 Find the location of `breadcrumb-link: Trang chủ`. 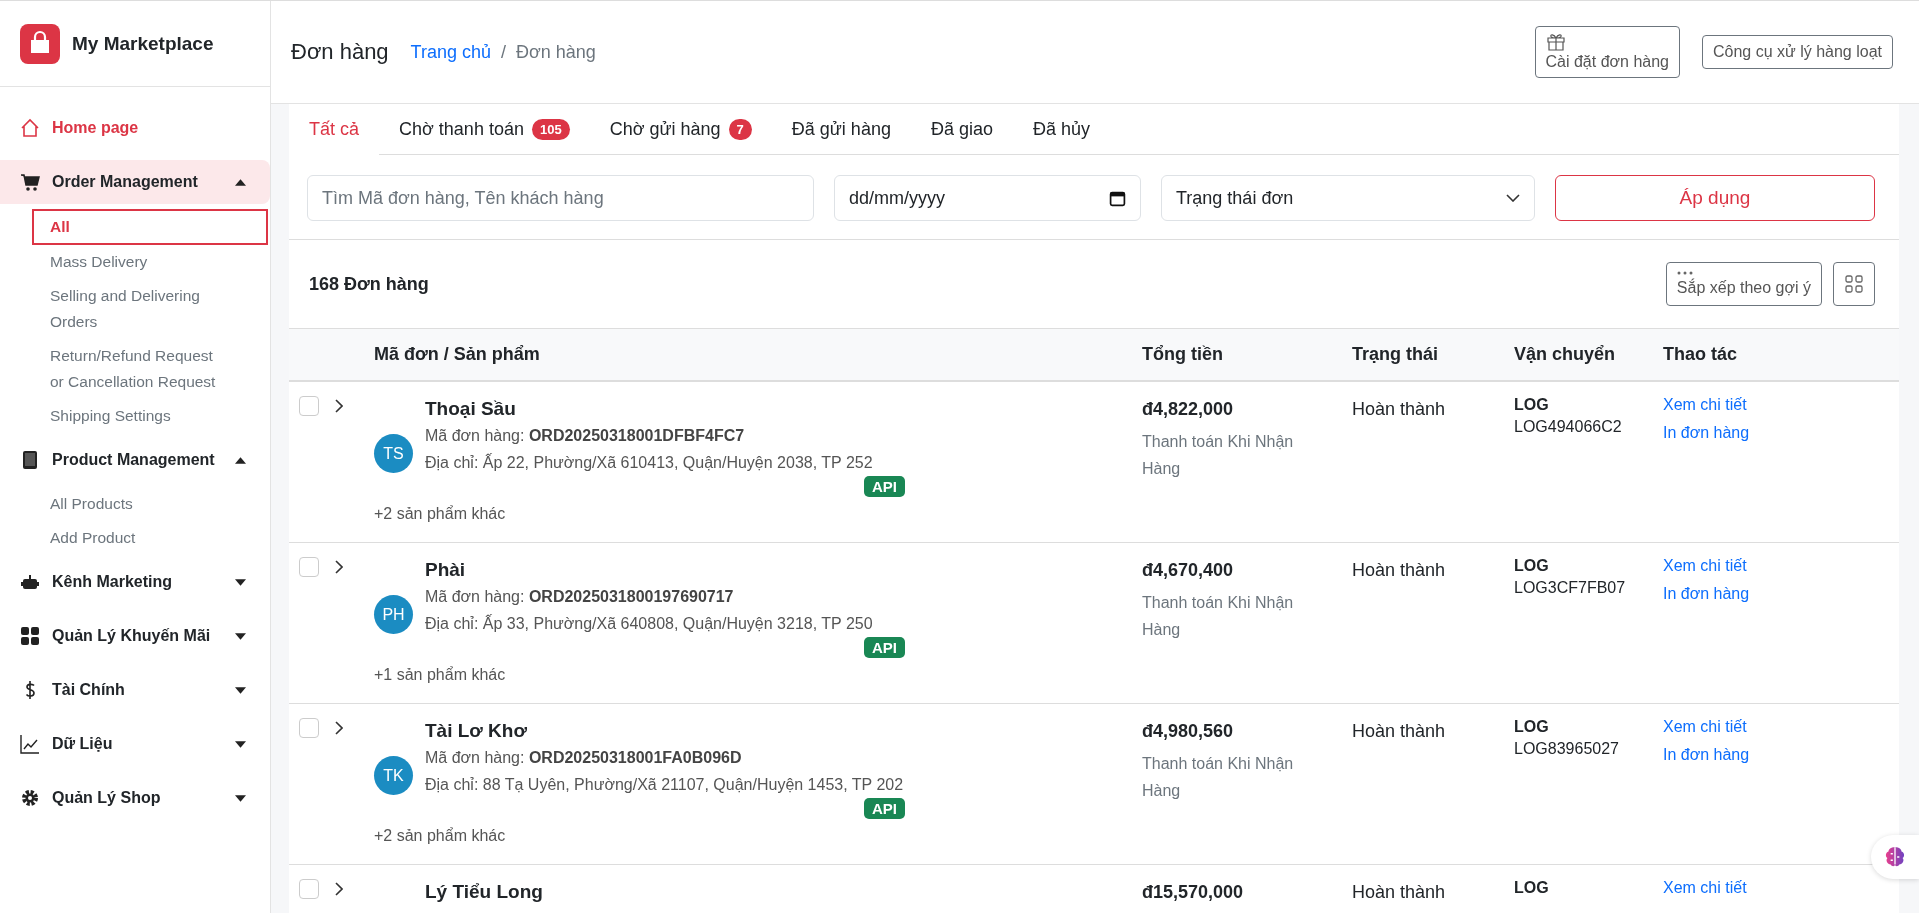

breadcrumb-link: Trang chủ is located at coordinates (450, 52).